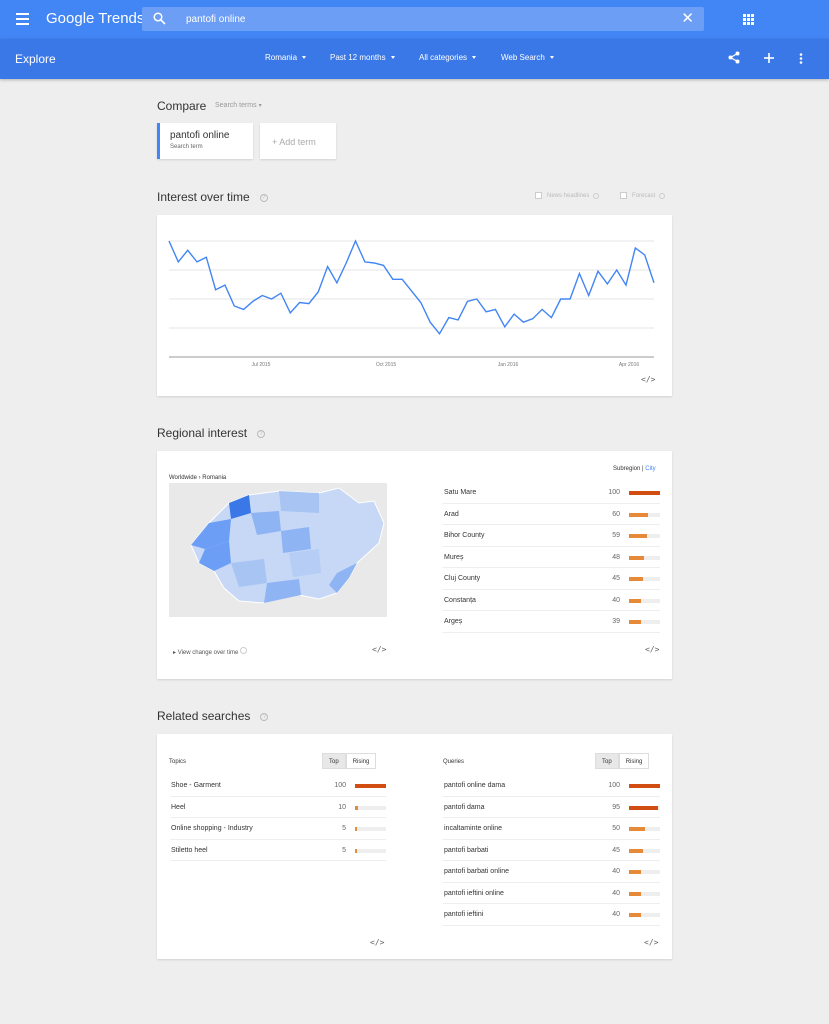 This screenshot has width=829, height=1024. I want to click on search-type-filter: Web Search, so click(527, 57).